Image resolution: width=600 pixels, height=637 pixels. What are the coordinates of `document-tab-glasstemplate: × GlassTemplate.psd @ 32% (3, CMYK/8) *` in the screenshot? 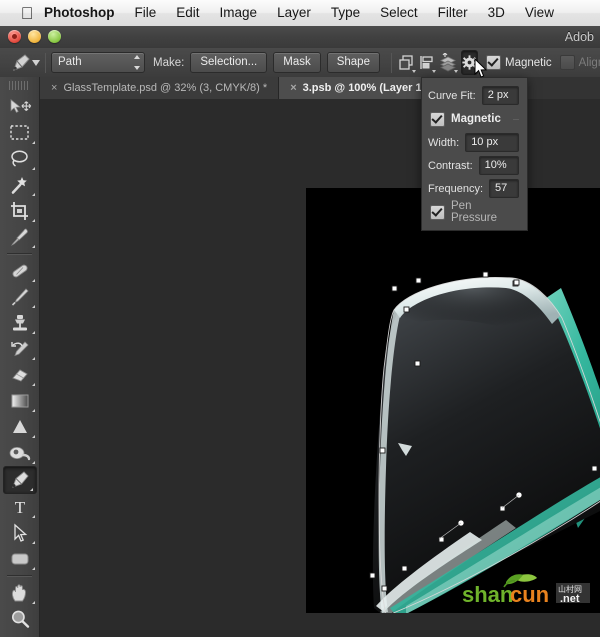 It's located at (160, 88).